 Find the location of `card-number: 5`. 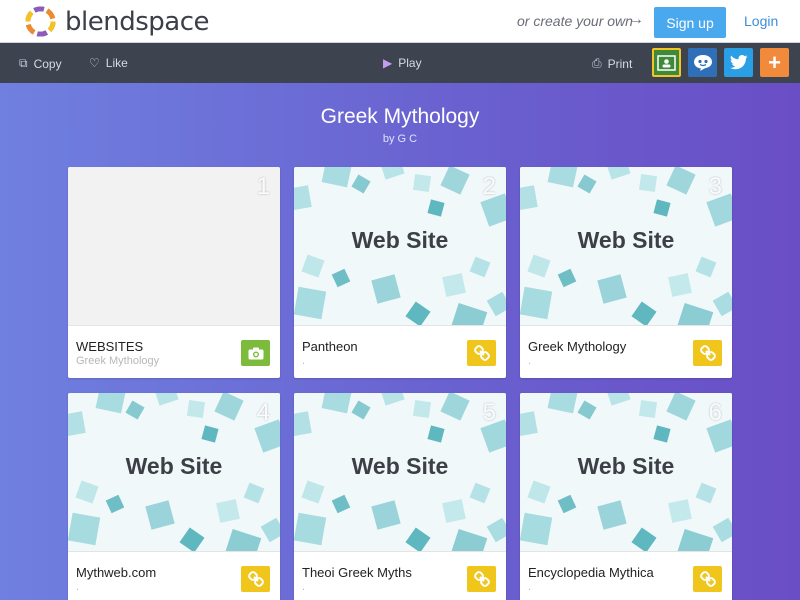

card-number: 5 is located at coordinates (489, 412).